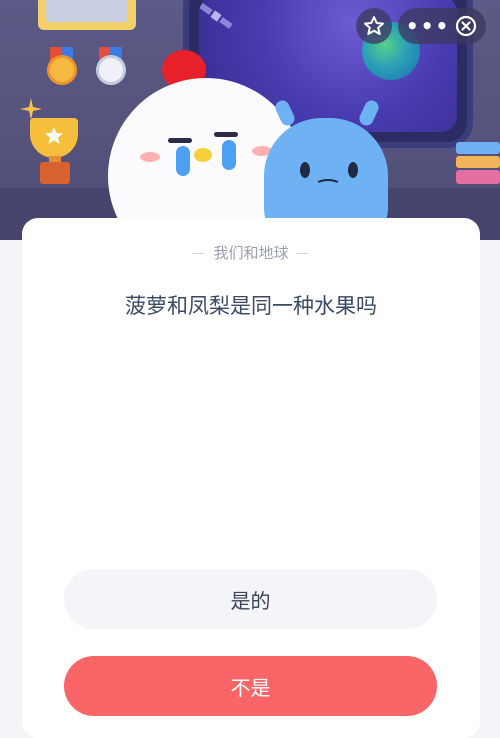 The width and height of the screenshot is (500, 738). Describe the element at coordinates (216, 16) in the screenshot. I see `satellite-icon` at that location.